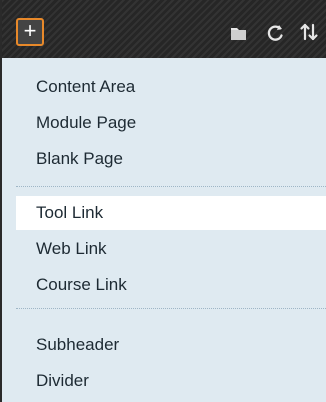 This screenshot has width=326, height=402. I want to click on panel-left-rule, so click(1, 201).